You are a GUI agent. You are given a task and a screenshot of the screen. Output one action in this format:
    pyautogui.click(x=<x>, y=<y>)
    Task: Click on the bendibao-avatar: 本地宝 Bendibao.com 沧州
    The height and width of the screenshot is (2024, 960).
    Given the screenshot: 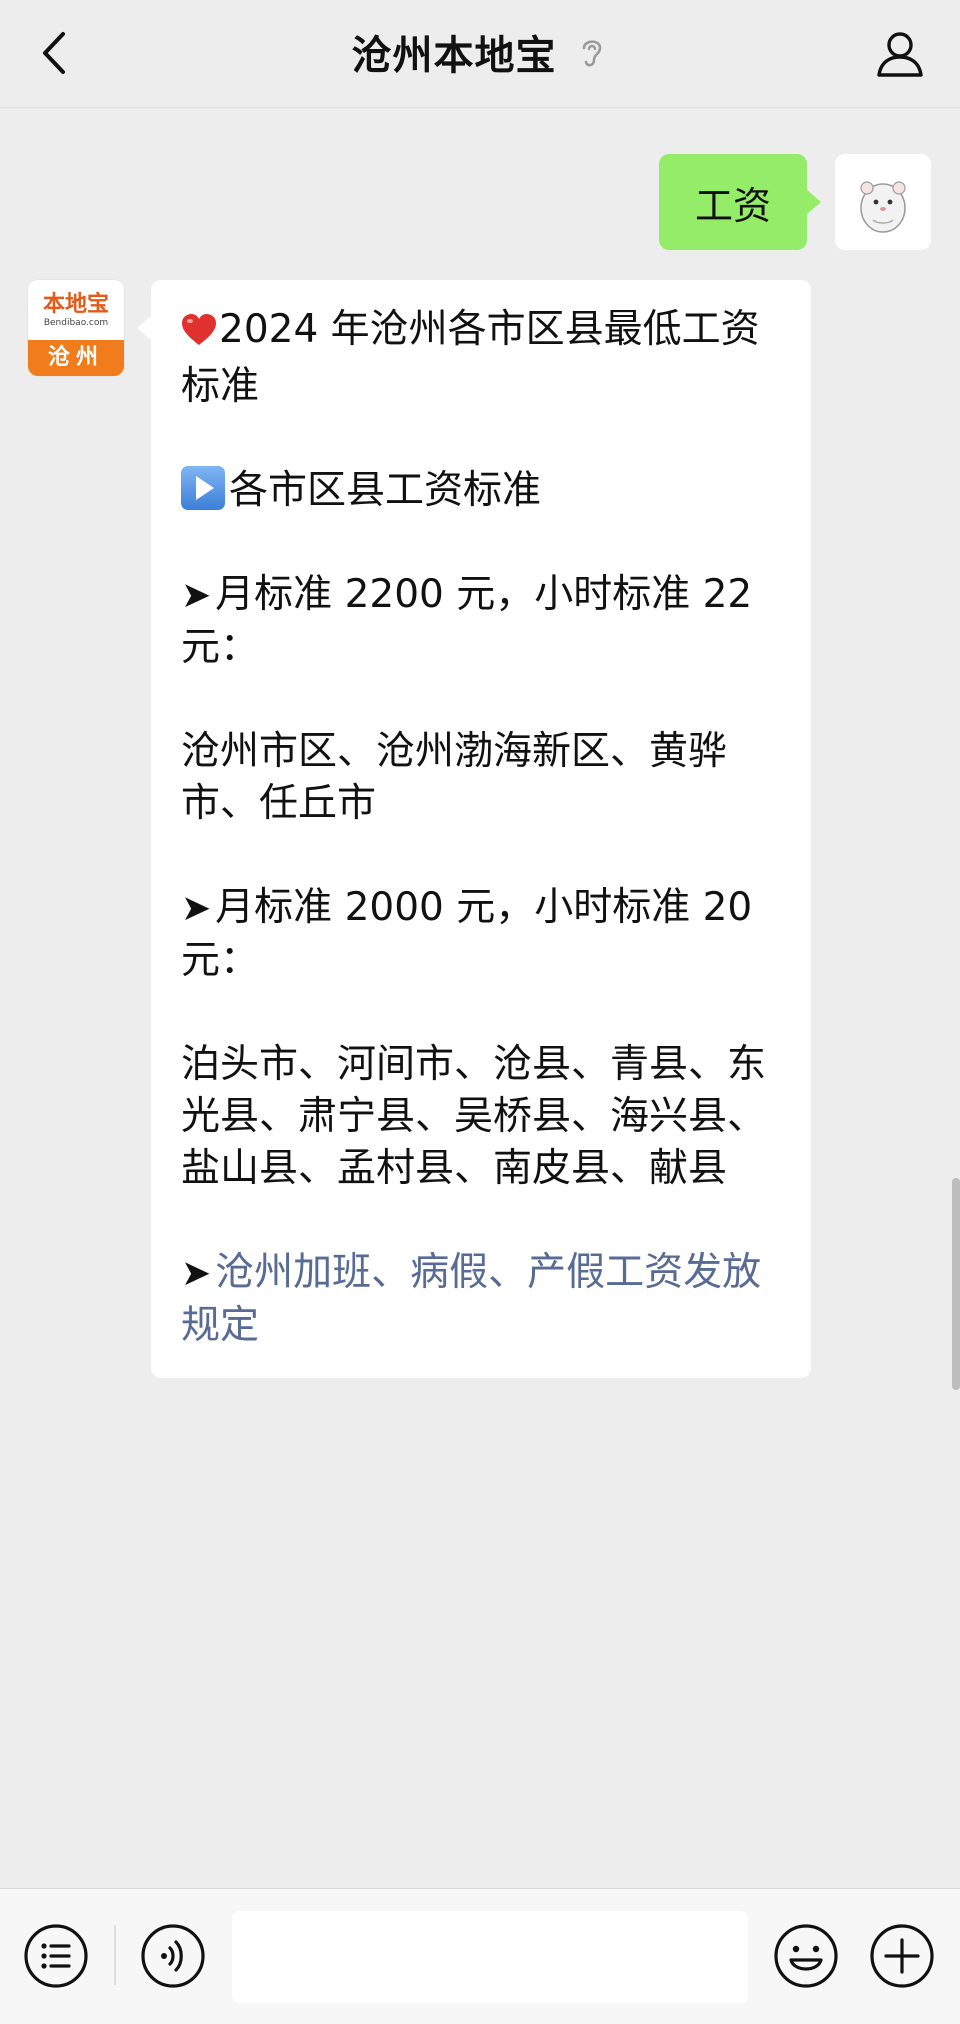 What is the action you would take?
    pyautogui.click(x=76, y=328)
    